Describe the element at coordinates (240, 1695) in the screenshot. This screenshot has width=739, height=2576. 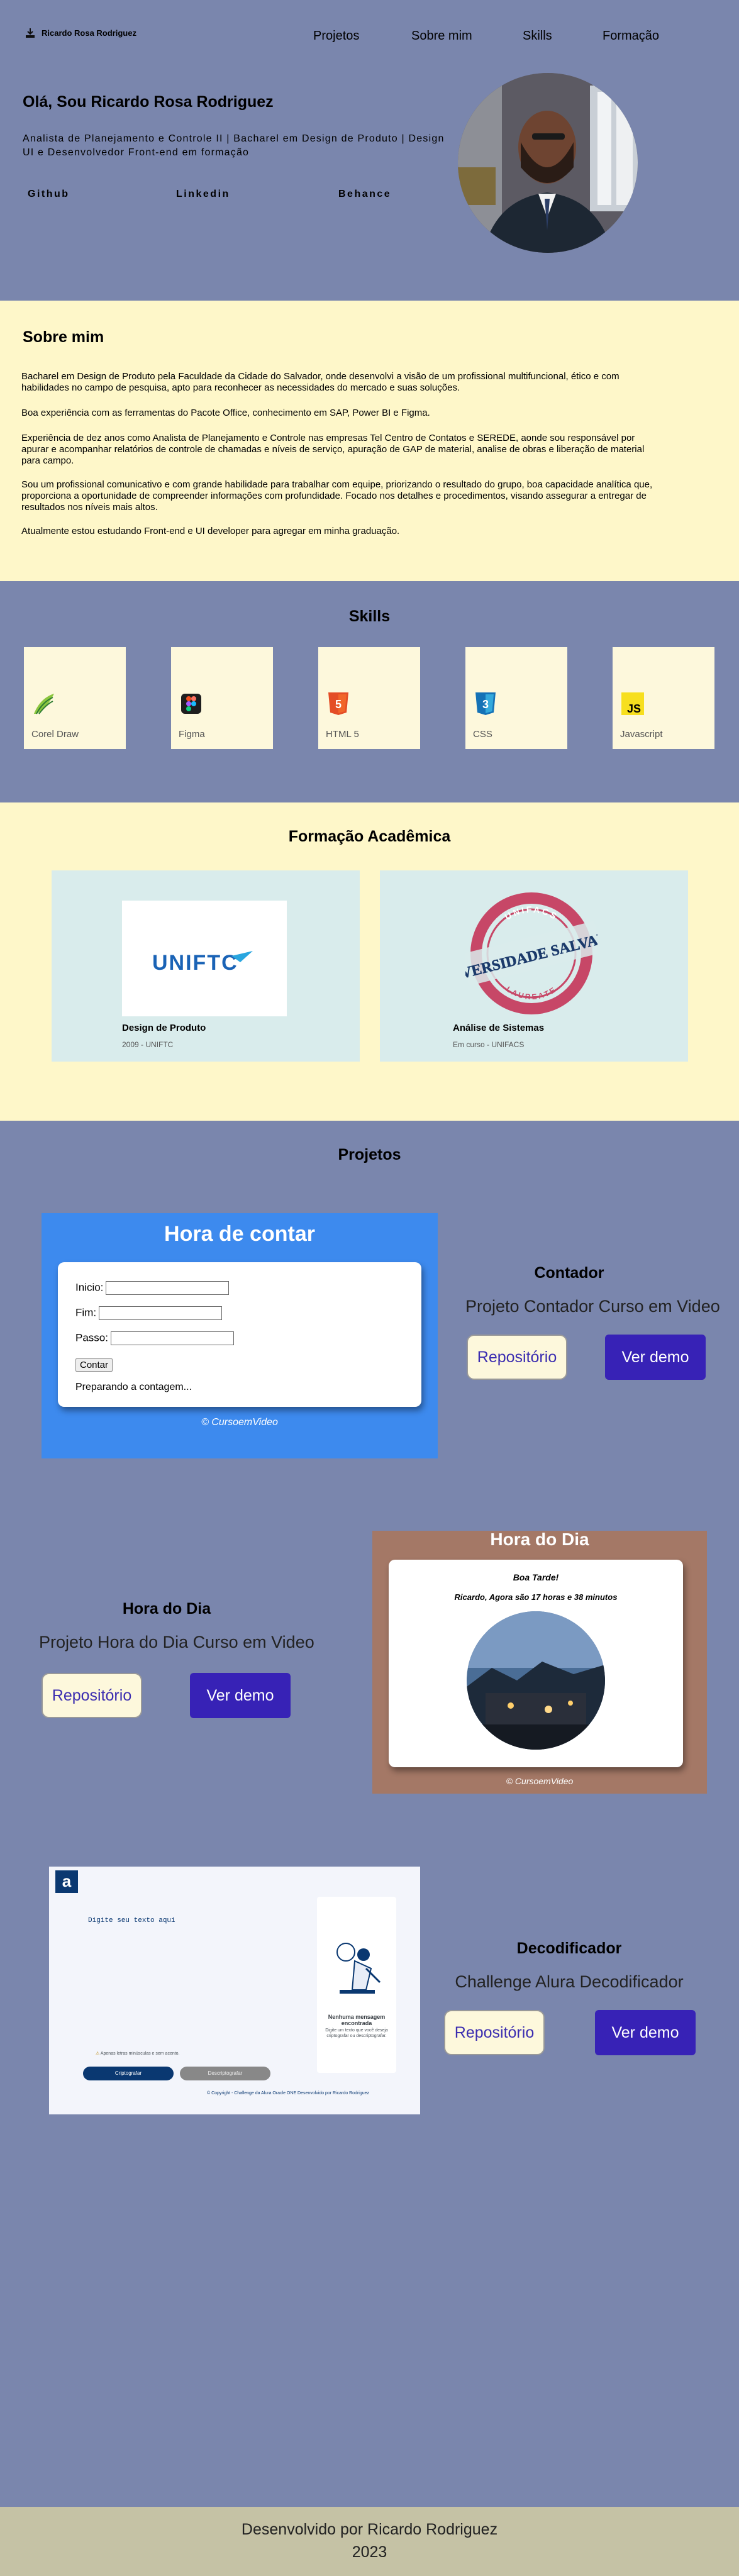
I see `hora-do-dia-demo-button: Ver demo` at that location.